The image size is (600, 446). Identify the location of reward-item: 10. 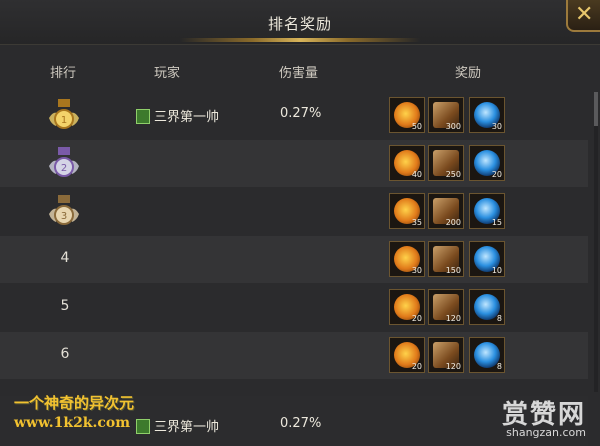
(487, 259).